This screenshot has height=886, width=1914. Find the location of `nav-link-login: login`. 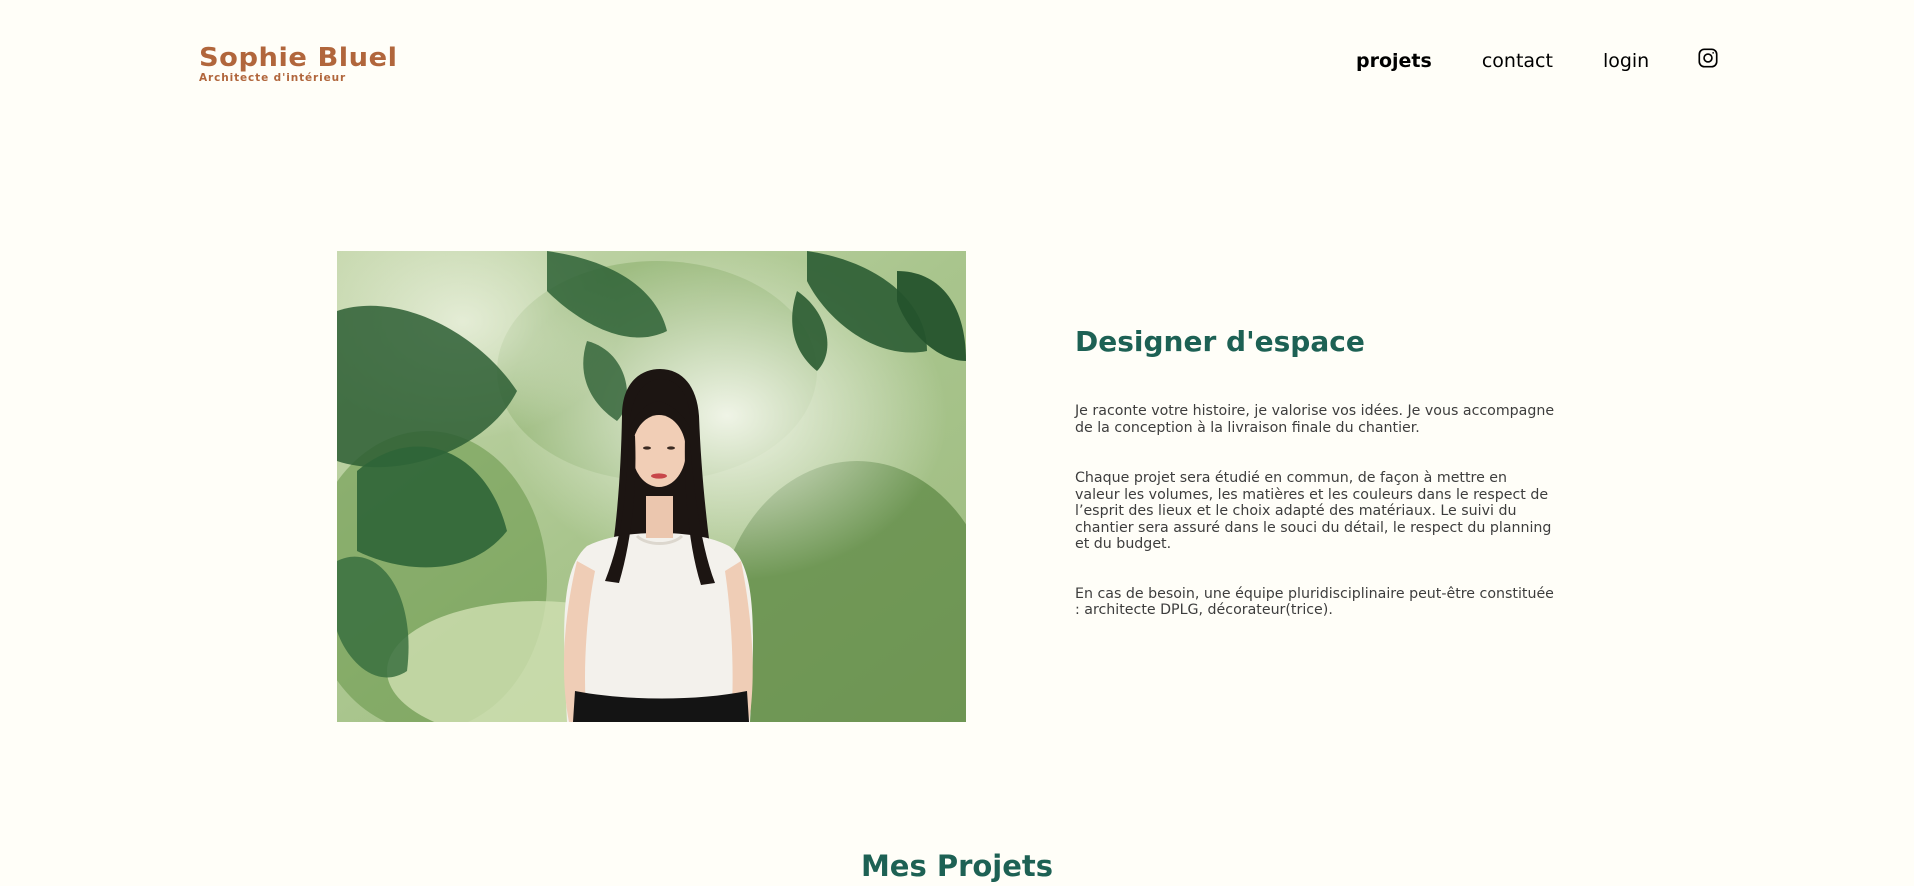

nav-link-login: login is located at coordinates (1626, 61).